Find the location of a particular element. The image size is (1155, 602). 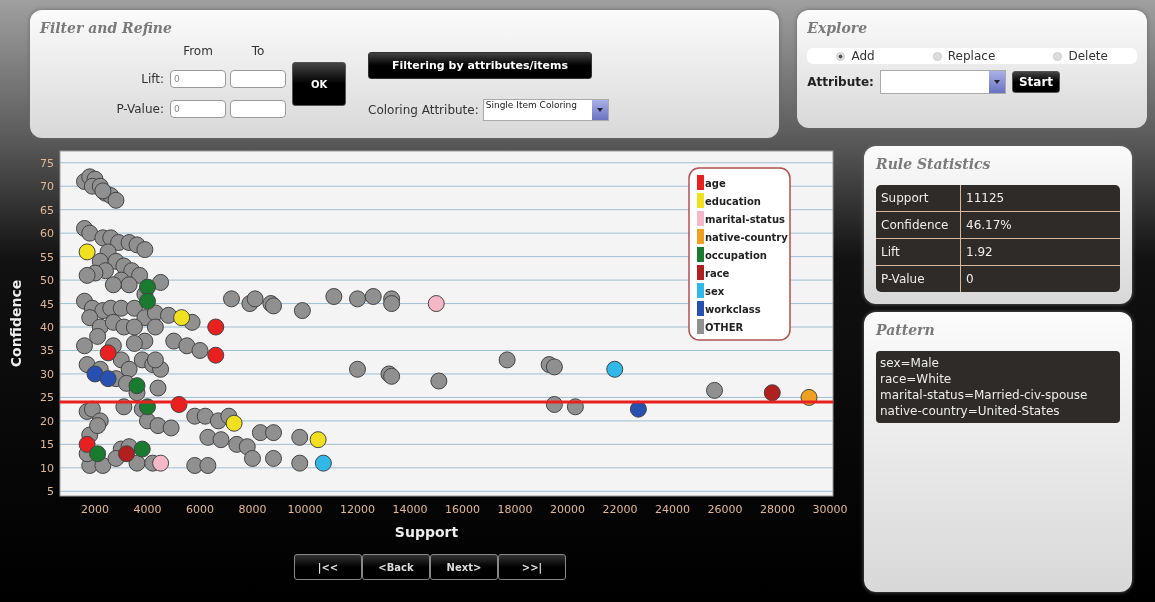

x-tick-label: 12000 is located at coordinates (357, 509).